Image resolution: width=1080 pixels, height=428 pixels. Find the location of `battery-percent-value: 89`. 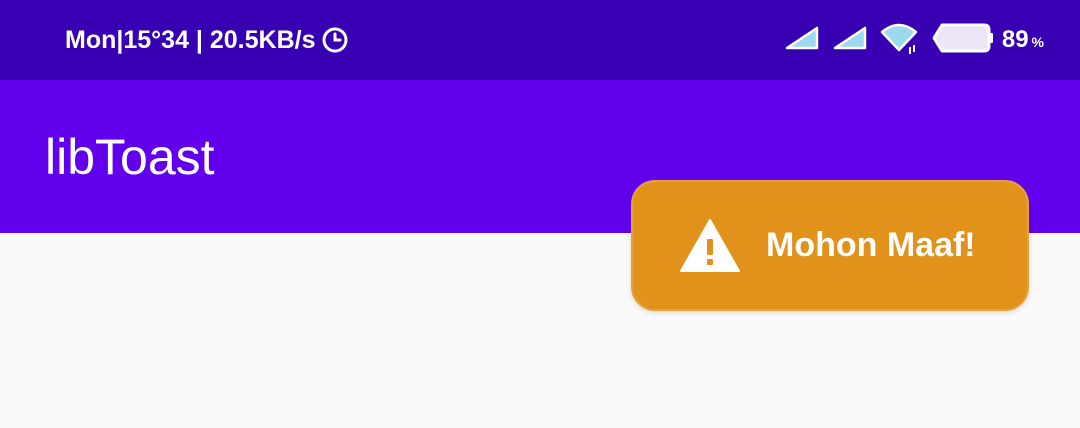

battery-percent-value: 89 is located at coordinates (1015, 39).